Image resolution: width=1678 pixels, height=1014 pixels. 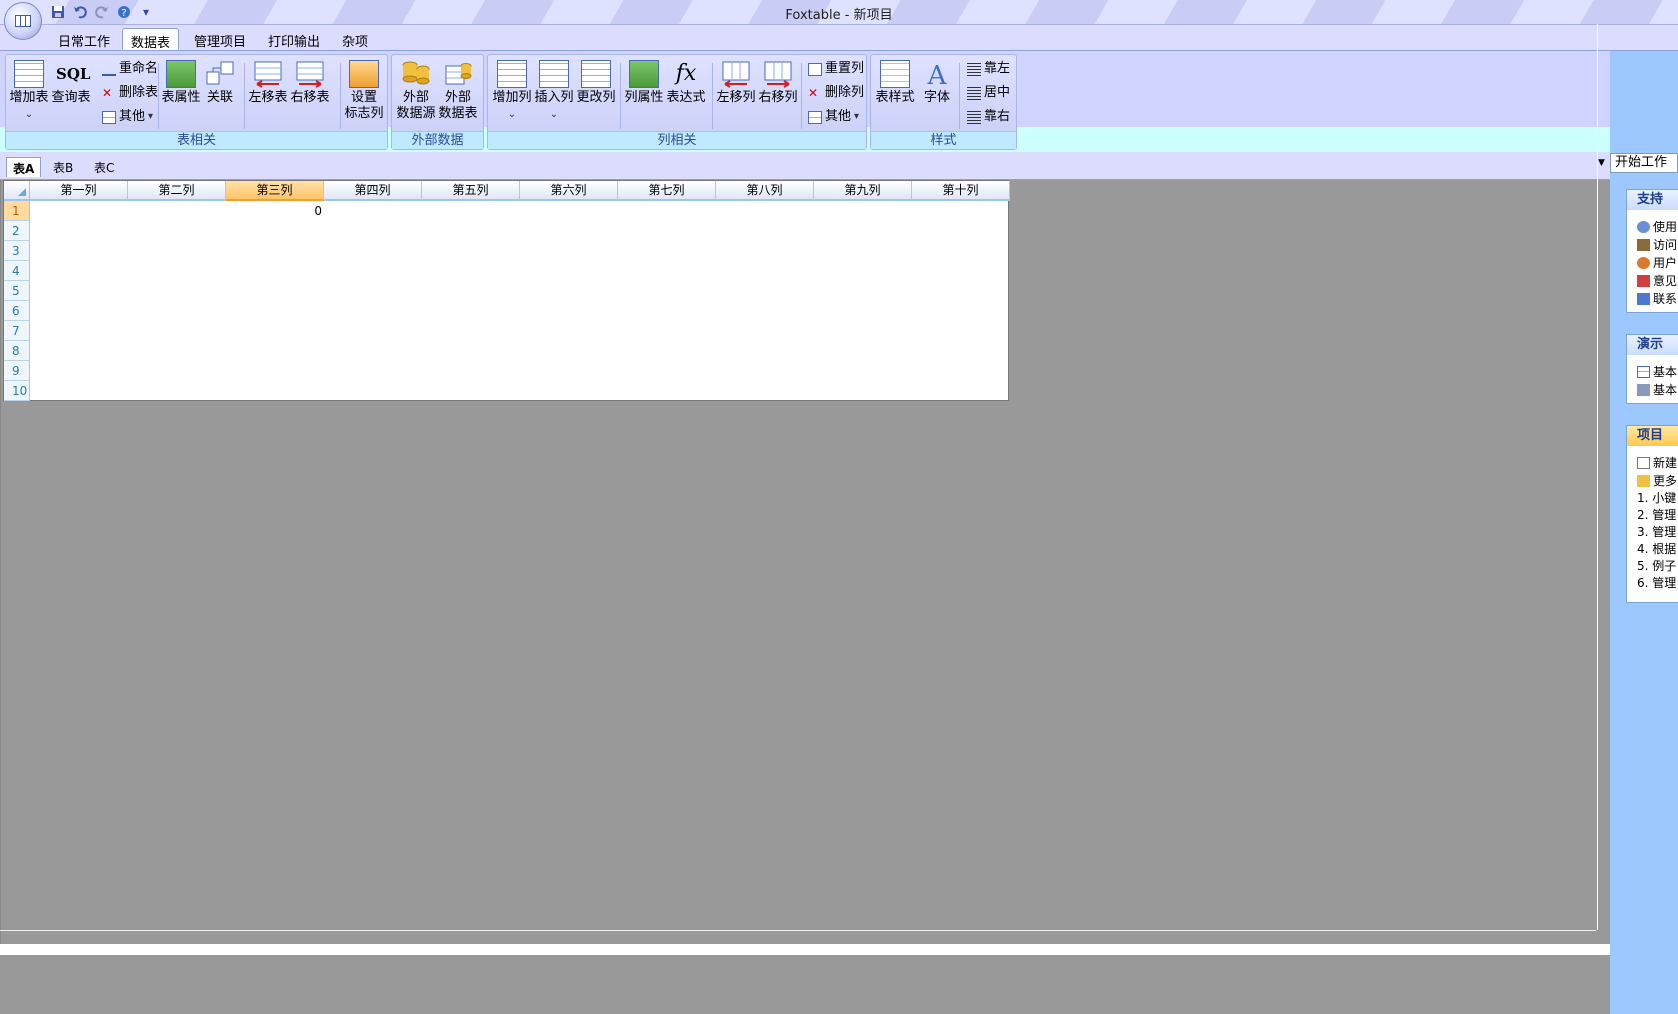 I want to click on align-center-button: 居中, so click(x=988, y=93).